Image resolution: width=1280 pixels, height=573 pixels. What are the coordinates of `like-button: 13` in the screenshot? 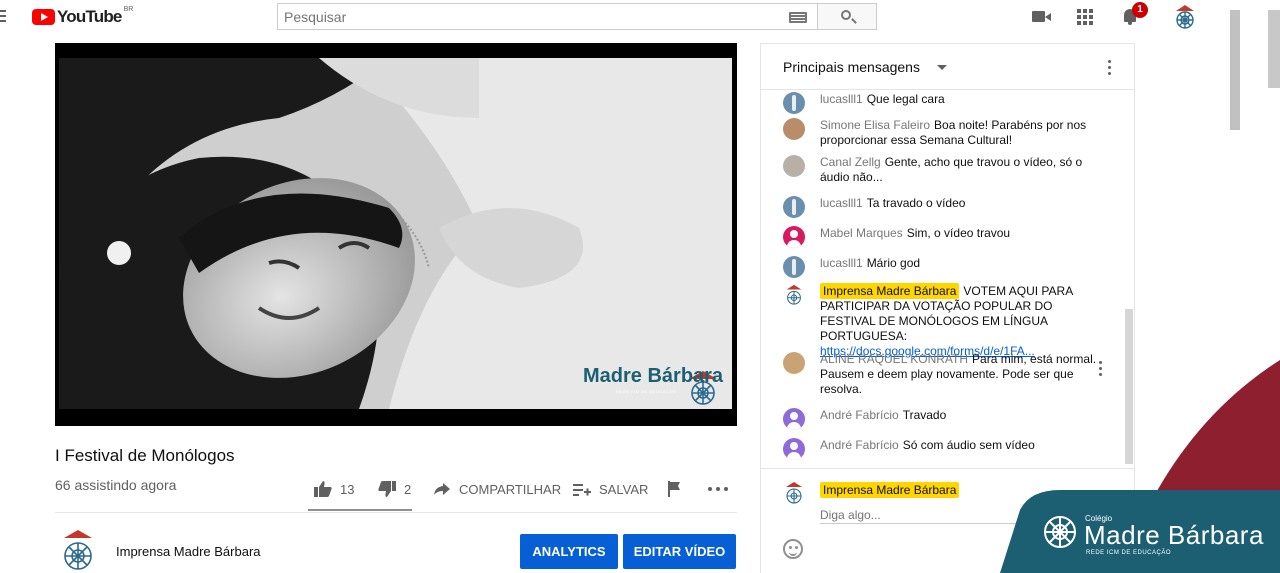 It's located at (334, 489).